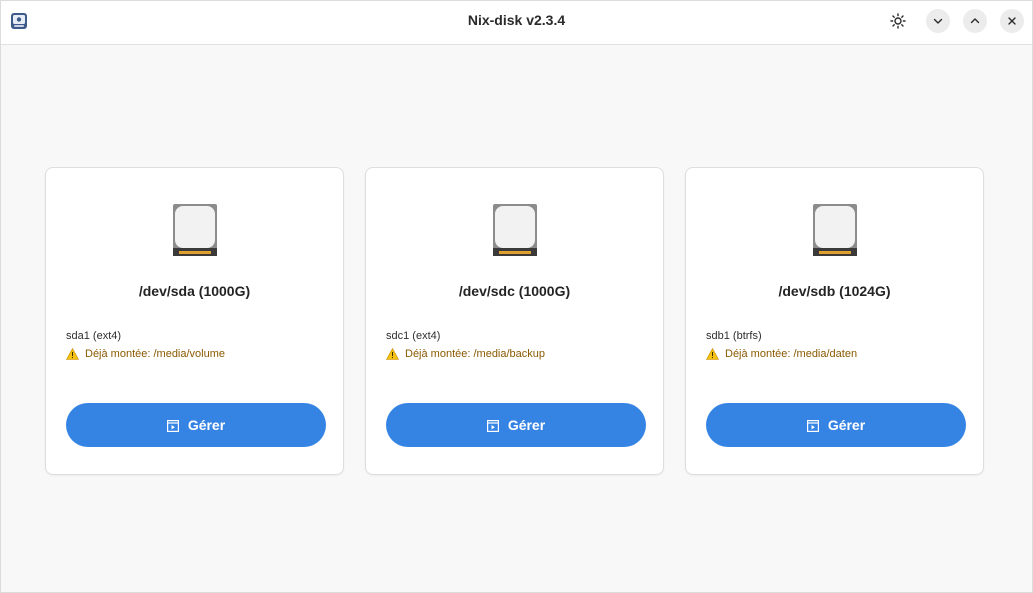 Image resolution: width=1033 pixels, height=593 pixels. What do you see at coordinates (94, 336) in the screenshot?
I see `partition-label: sda1 (ext4)` at bounding box center [94, 336].